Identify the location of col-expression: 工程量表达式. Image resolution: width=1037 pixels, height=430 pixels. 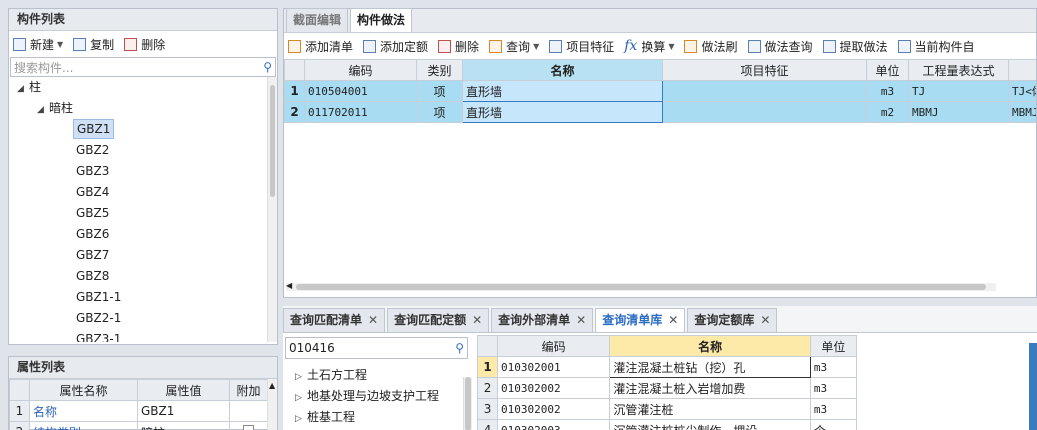
(958, 70).